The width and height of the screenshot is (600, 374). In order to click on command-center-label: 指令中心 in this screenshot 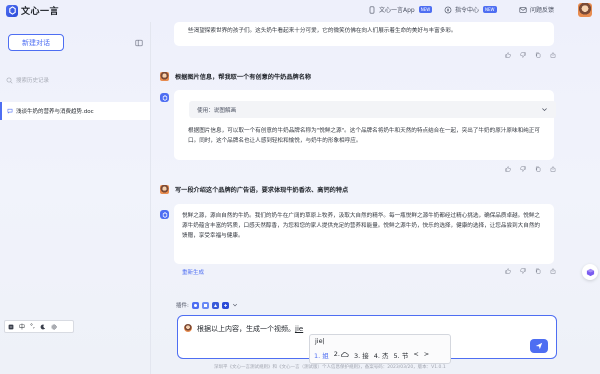, I will do `click(467, 10)`.